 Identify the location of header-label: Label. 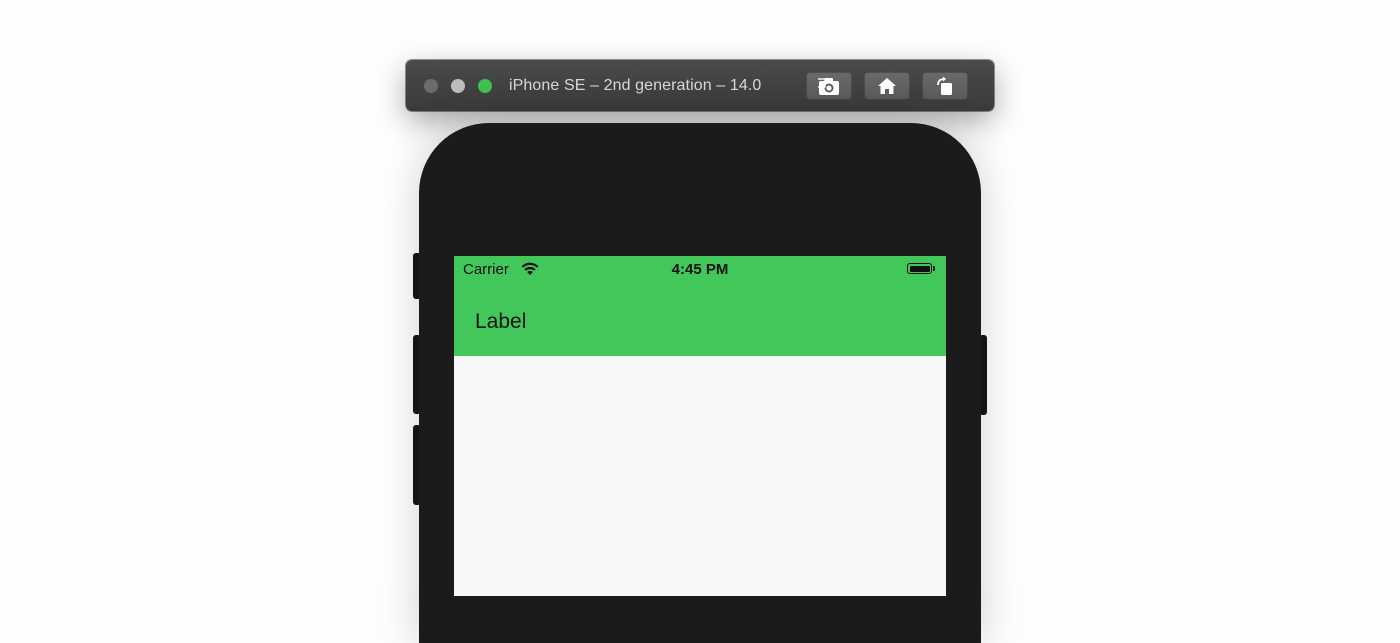
(501, 321).